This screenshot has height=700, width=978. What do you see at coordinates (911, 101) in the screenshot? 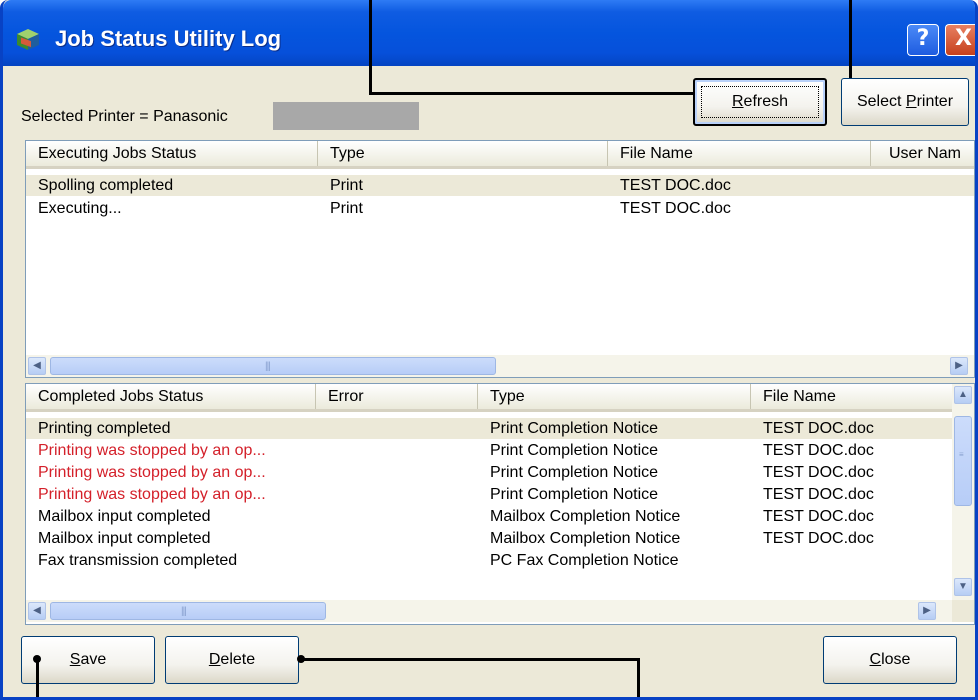
I see `mnemonic: P` at bounding box center [911, 101].